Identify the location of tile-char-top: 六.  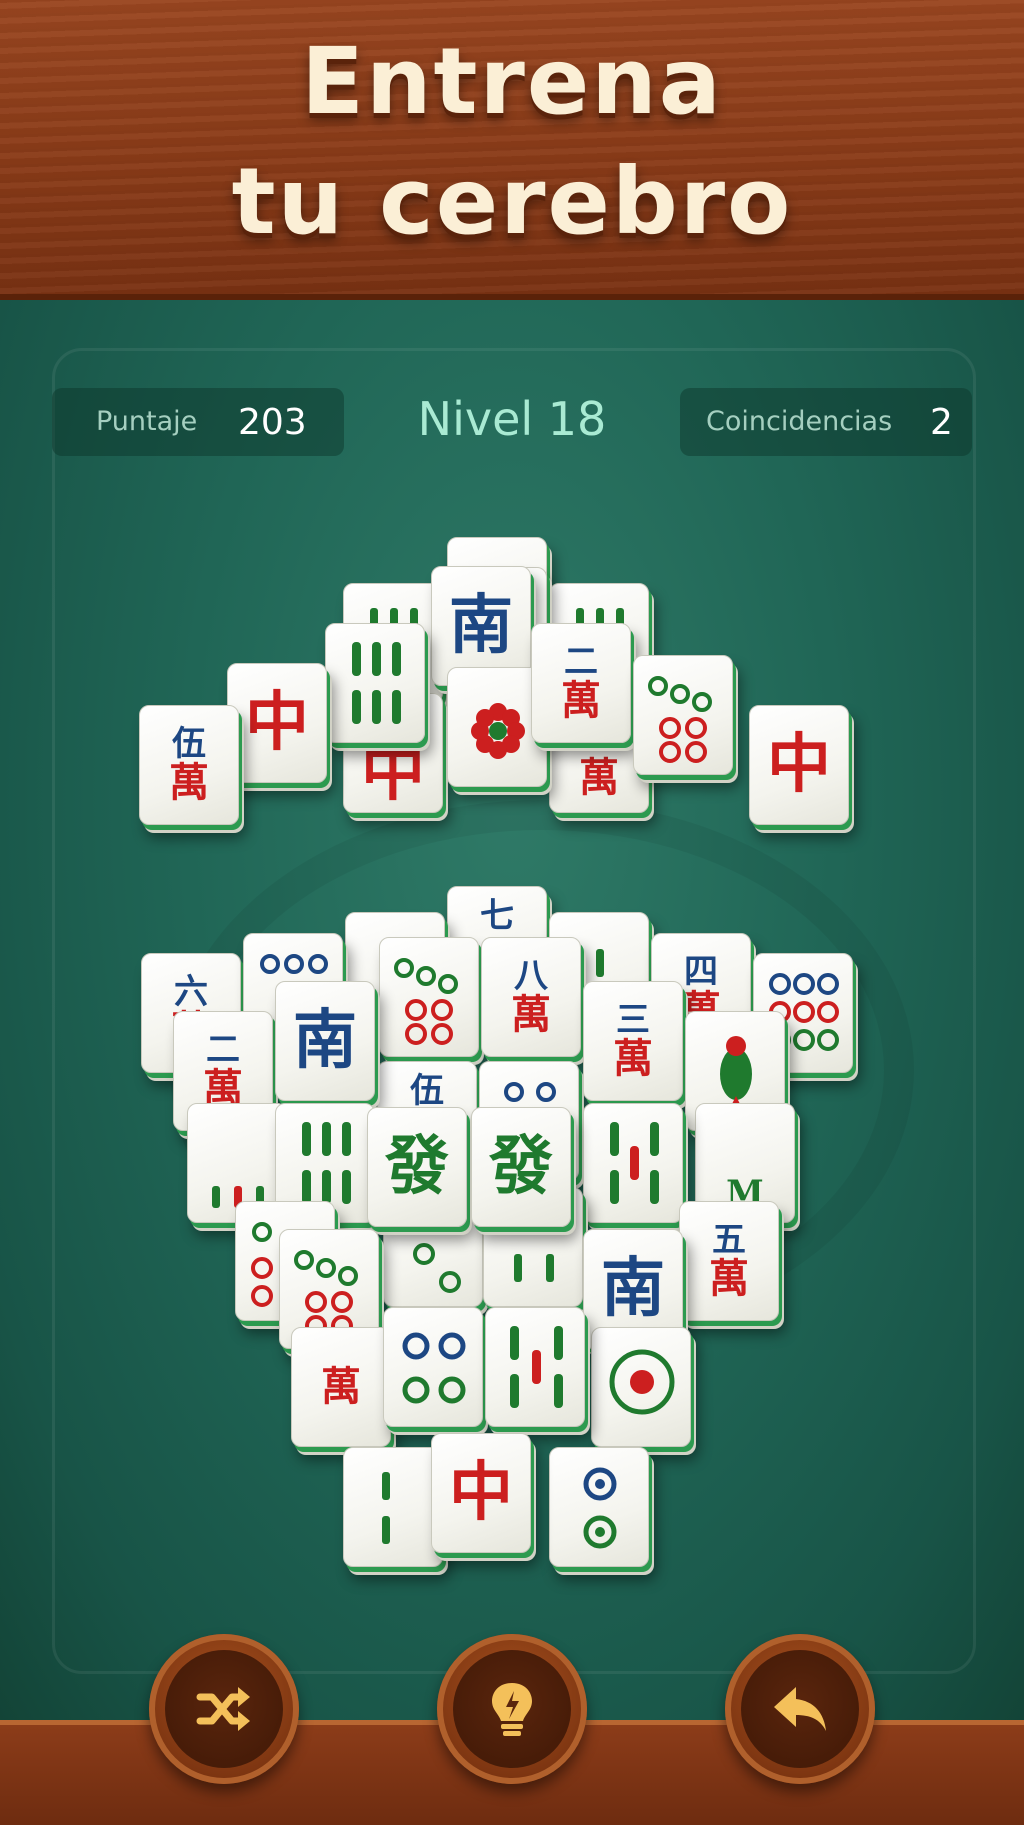
(191, 992).